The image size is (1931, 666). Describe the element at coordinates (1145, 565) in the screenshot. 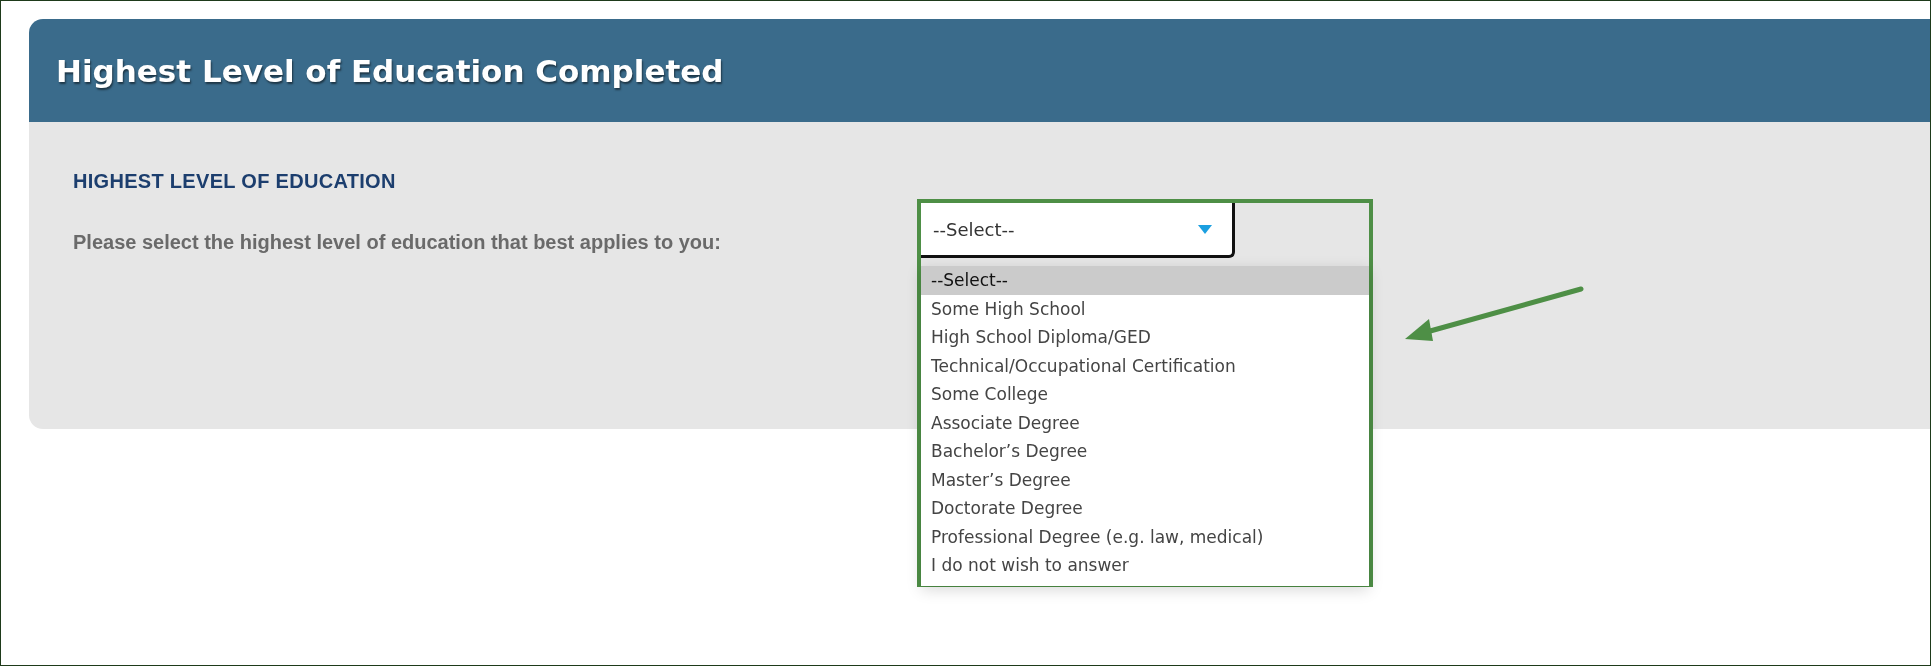

I see `dropdown-option: I do not wish to answer` at that location.